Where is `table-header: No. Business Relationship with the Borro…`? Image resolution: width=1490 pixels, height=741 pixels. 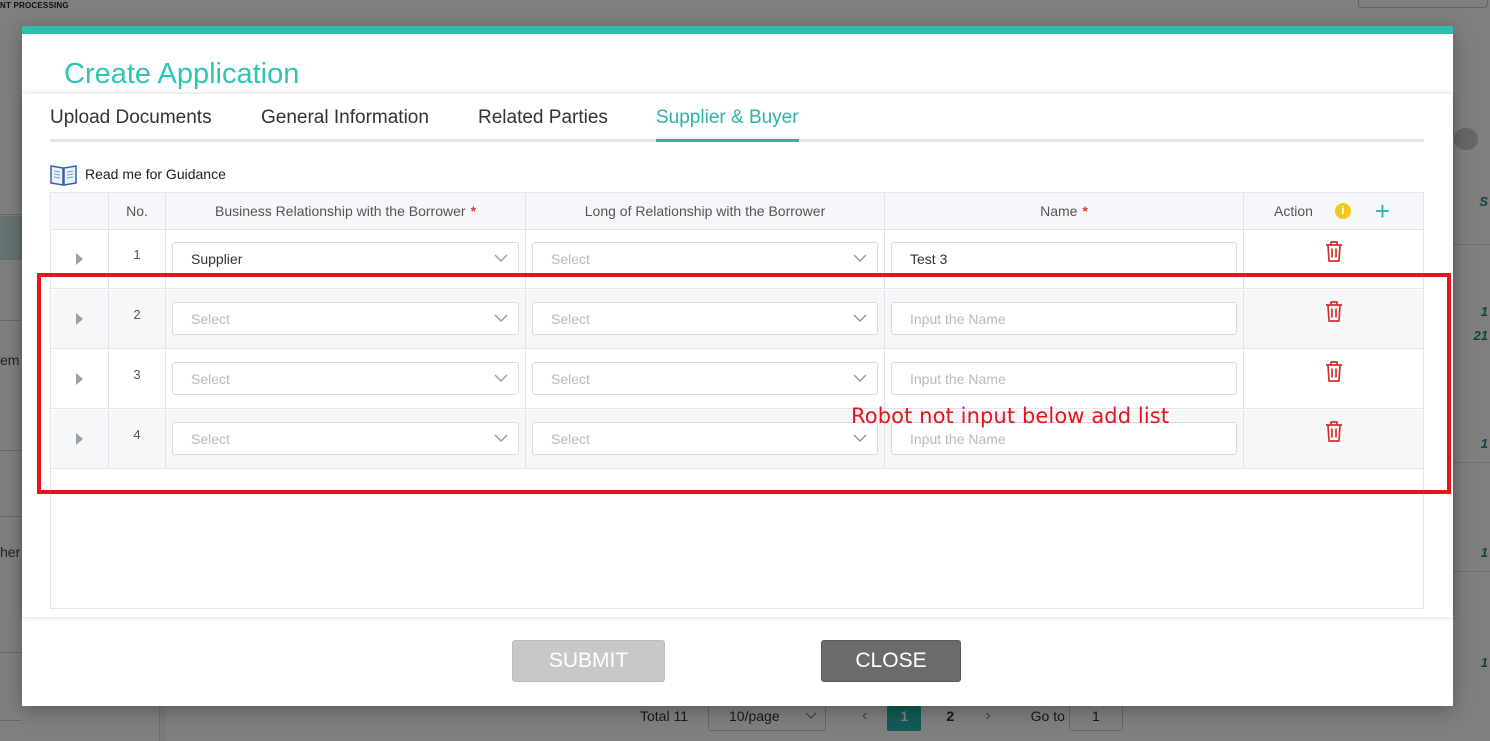
table-header: No. Business Relationship with the Borro… is located at coordinates (737, 211).